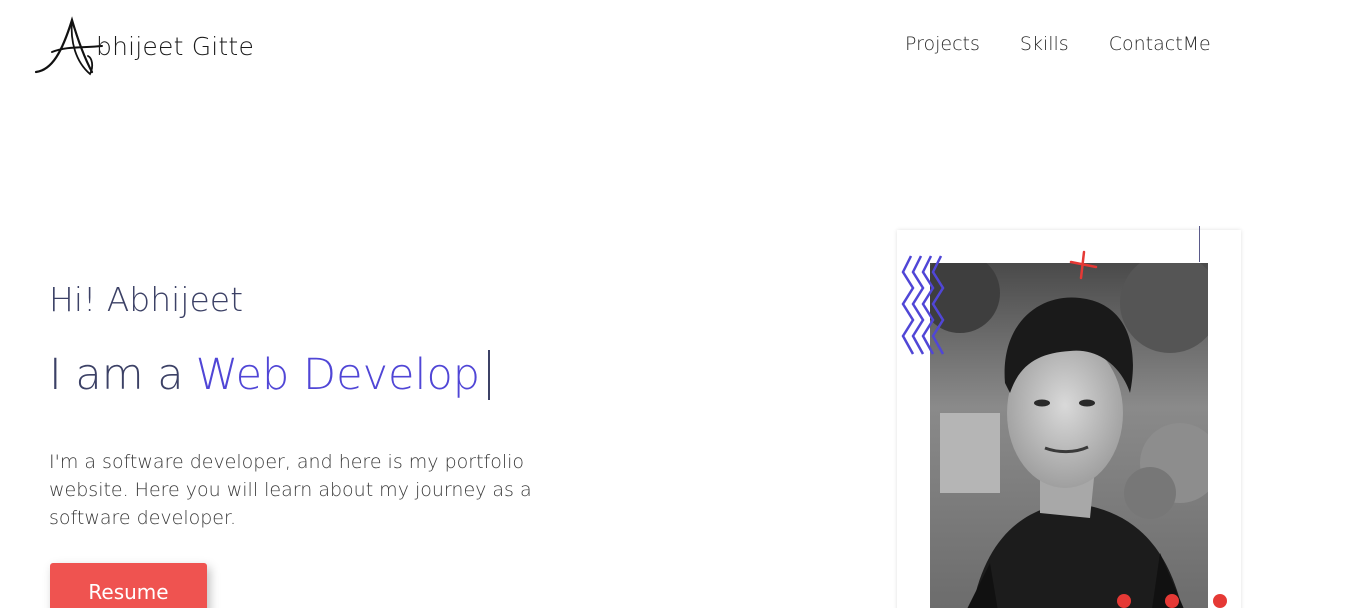 The height and width of the screenshot is (608, 1347). What do you see at coordinates (1044, 44) in the screenshot?
I see `nav-link-skills: Skills` at bounding box center [1044, 44].